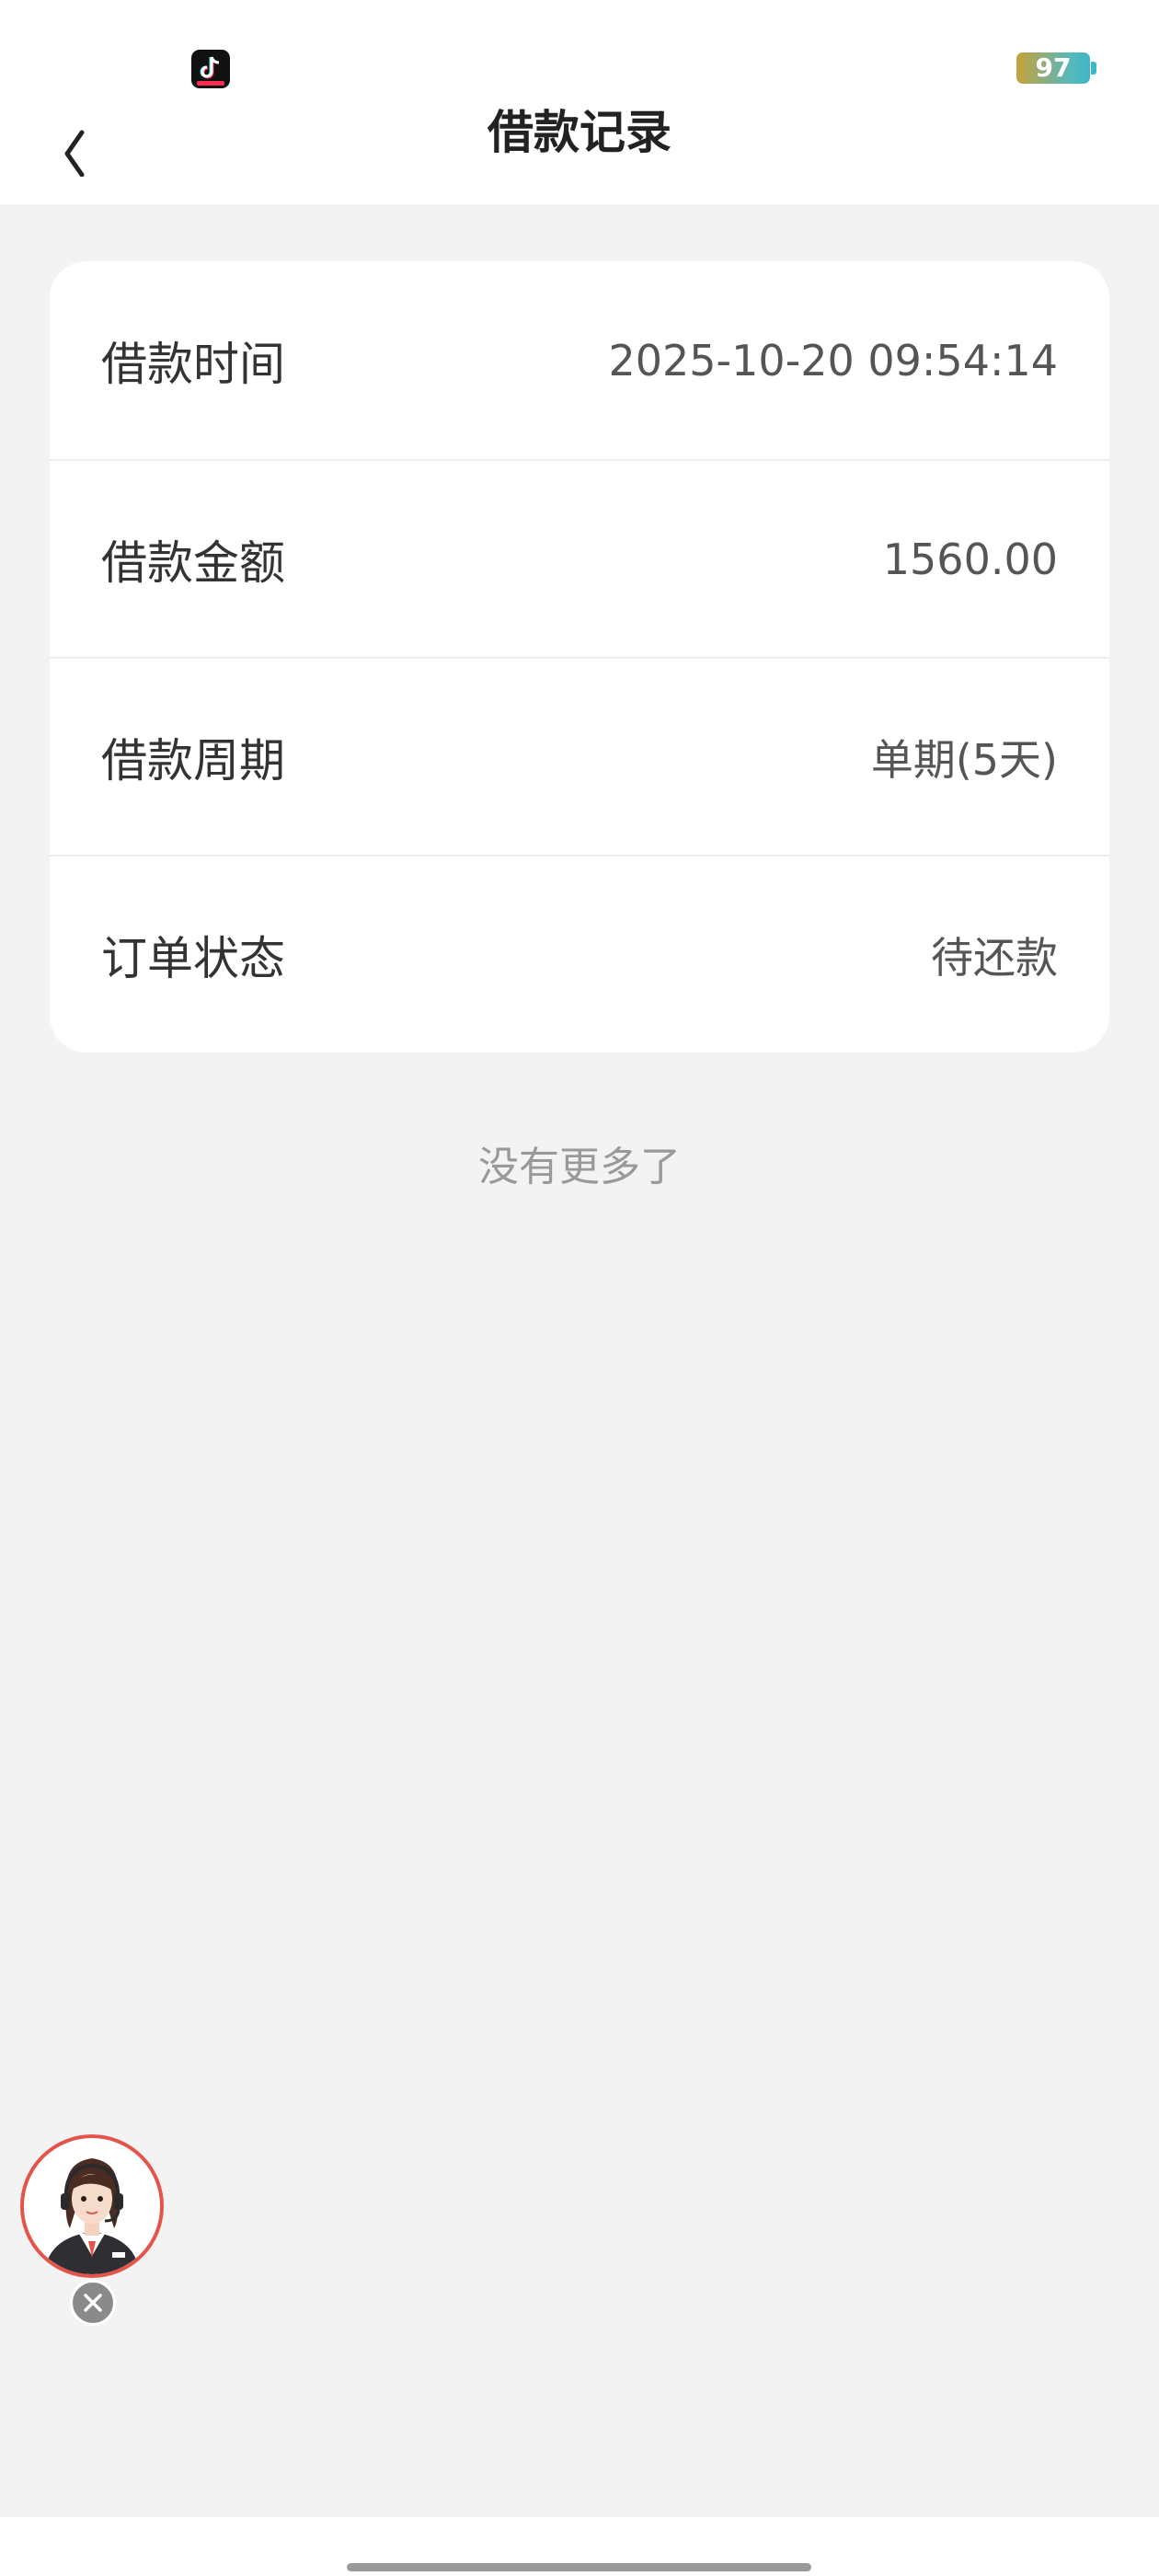  Describe the element at coordinates (579, 953) in the screenshot. I see `order-status-row: 订单状态 待还款` at that location.